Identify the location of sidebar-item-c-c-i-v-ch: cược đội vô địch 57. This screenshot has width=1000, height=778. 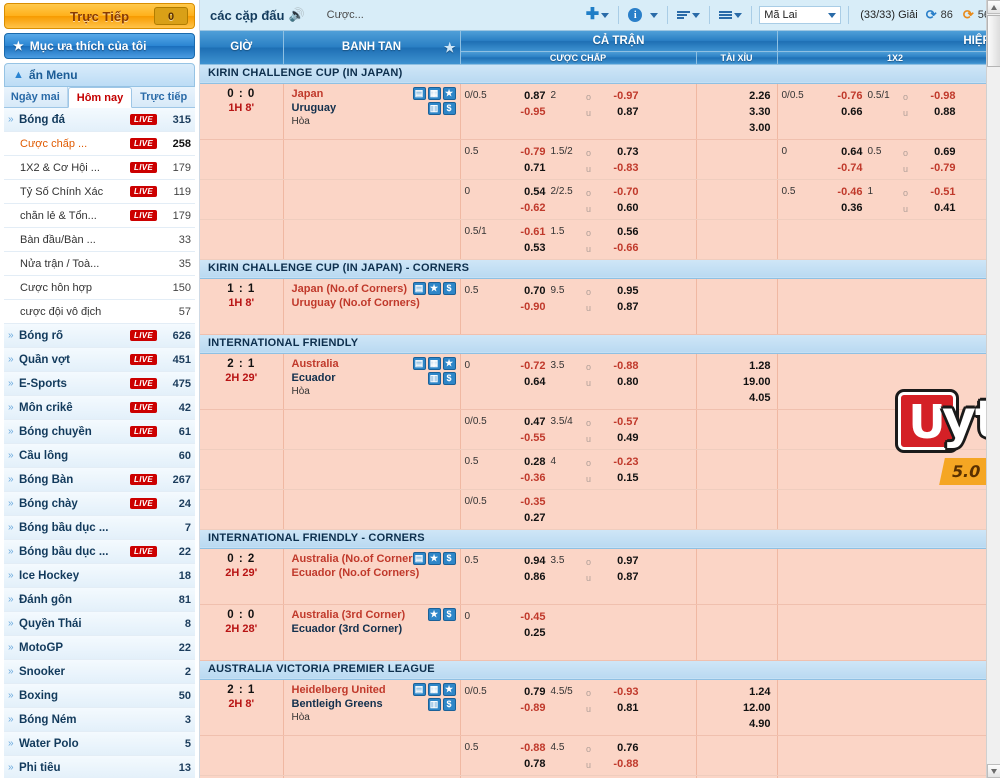
(99, 312).